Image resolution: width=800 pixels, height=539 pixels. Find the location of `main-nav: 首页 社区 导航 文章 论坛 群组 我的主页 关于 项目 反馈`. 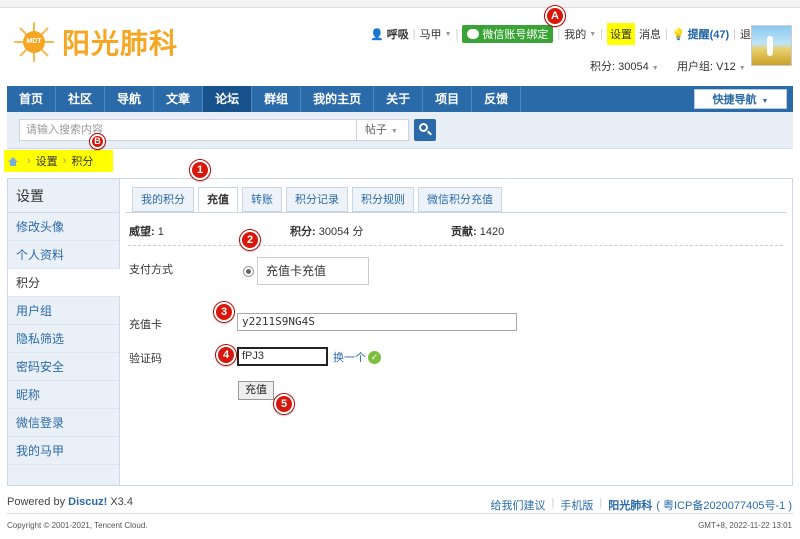

main-nav: 首页 社区 导航 文章 论坛 群组 我的主页 关于 项目 反馈 is located at coordinates (400, 99).